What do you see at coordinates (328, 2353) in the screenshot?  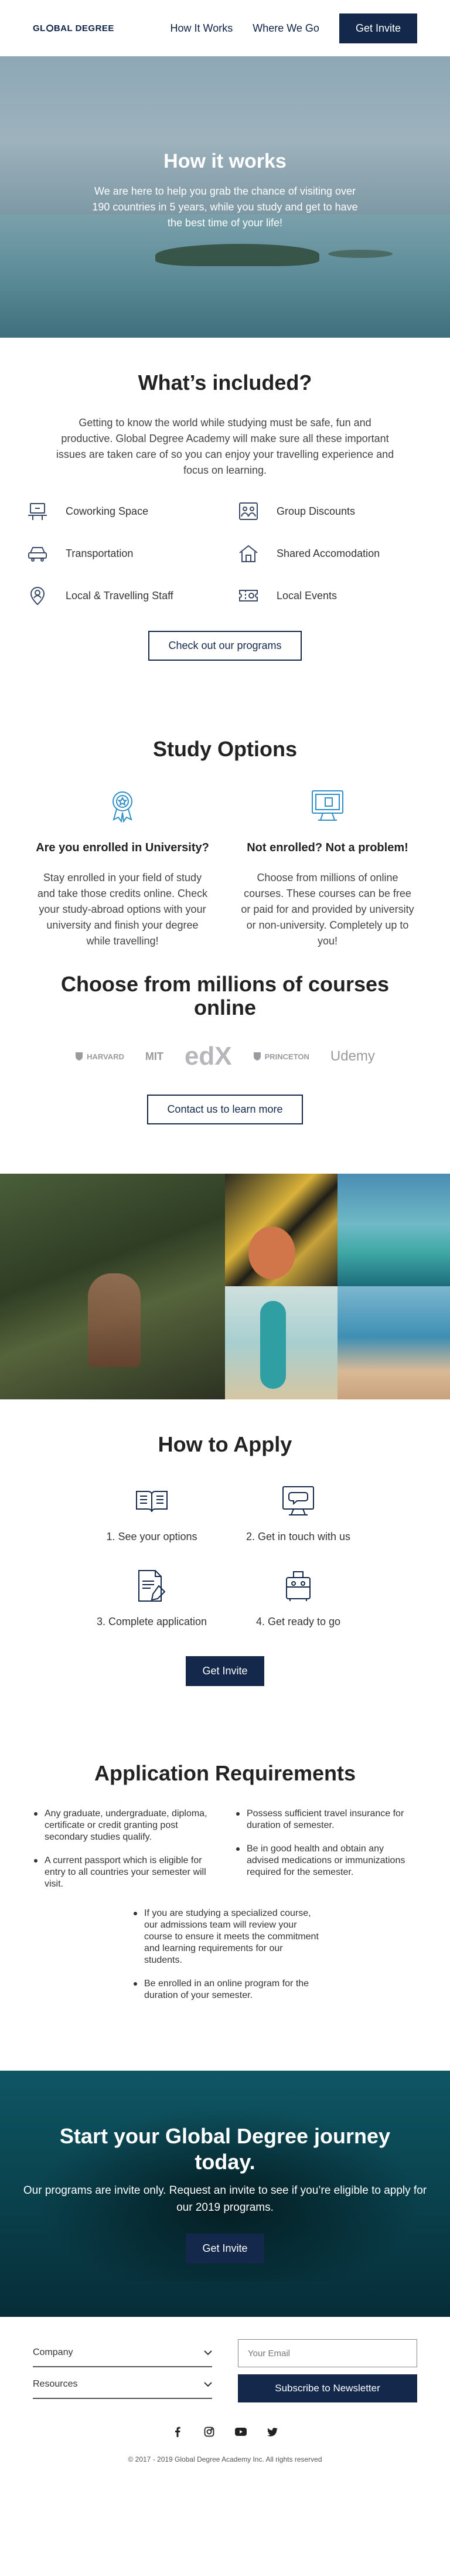 I see `email-field` at bounding box center [328, 2353].